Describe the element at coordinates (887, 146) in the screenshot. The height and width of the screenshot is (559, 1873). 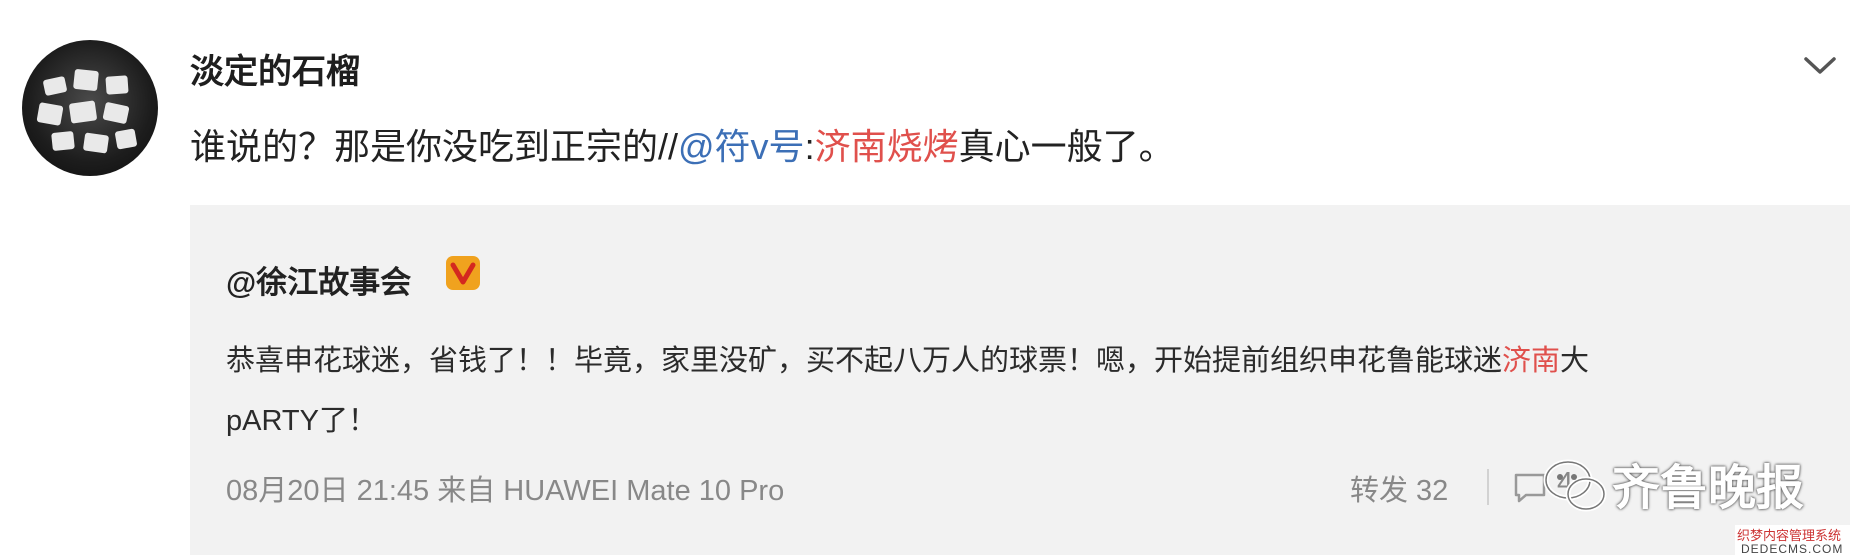
I see `keyword-highlight: 济南烧烤` at that location.